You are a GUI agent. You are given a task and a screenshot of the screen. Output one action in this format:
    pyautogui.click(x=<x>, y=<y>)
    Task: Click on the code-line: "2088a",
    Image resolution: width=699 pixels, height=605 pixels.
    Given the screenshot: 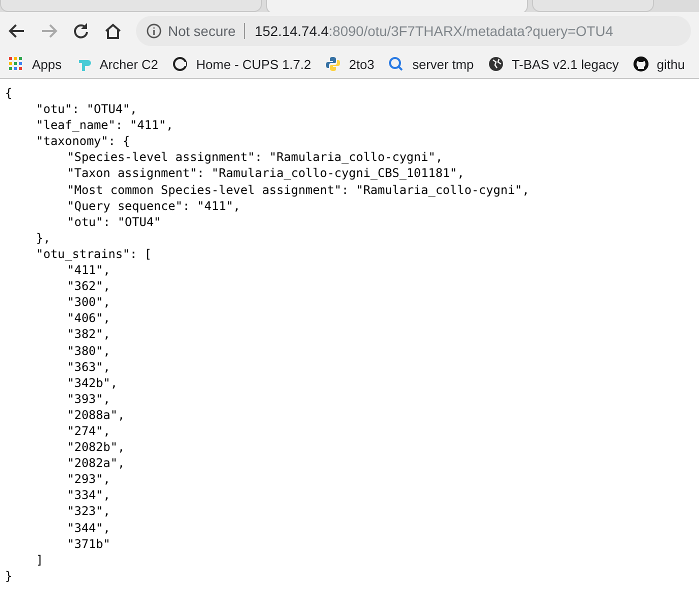 What is the action you would take?
    pyautogui.click(x=96, y=414)
    